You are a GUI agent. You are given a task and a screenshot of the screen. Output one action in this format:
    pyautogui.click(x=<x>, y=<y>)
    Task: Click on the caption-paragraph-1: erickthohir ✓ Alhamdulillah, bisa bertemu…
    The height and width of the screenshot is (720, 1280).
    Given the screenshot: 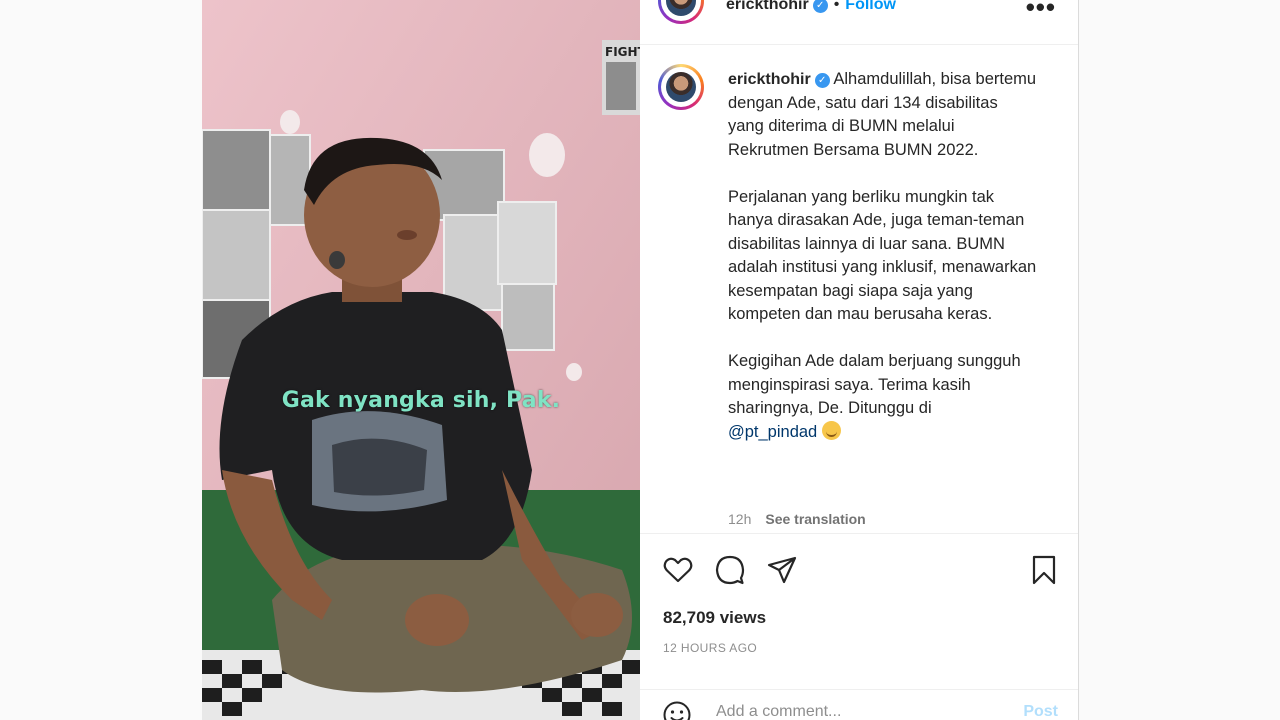 What is the action you would take?
    pyautogui.click(x=883, y=115)
    